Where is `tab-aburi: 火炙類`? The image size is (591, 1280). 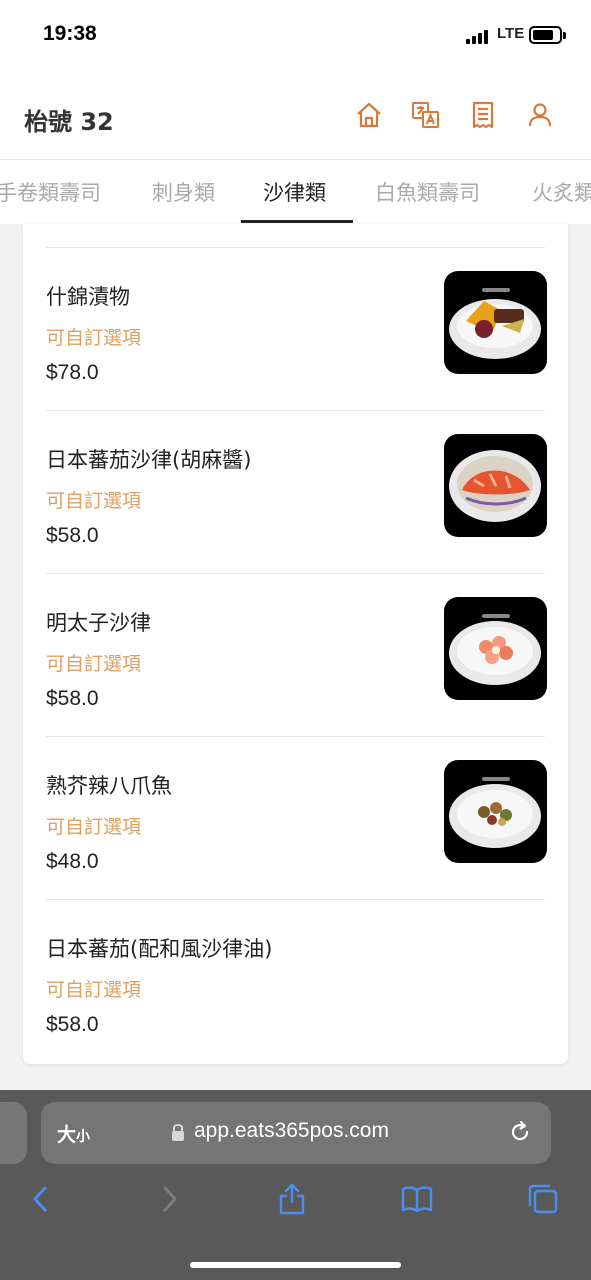
tab-aburi: 火炙類 is located at coordinates (561, 192).